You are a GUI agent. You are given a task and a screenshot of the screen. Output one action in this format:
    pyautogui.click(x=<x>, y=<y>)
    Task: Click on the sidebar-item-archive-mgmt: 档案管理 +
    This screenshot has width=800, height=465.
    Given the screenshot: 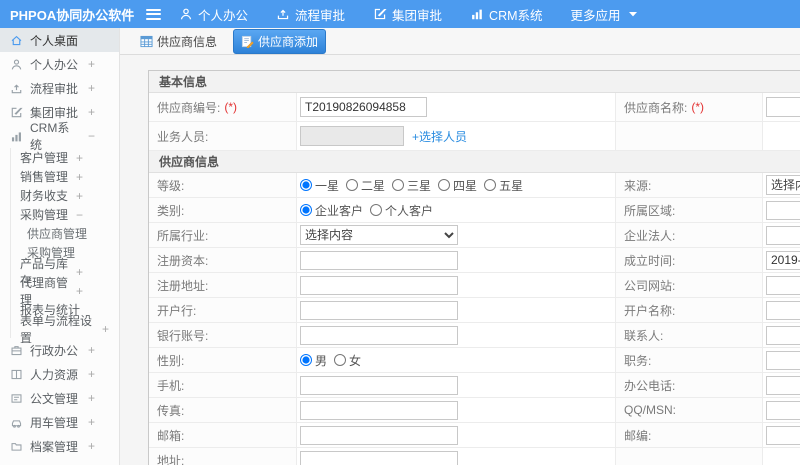 What is the action you would take?
    pyautogui.click(x=59, y=446)
    